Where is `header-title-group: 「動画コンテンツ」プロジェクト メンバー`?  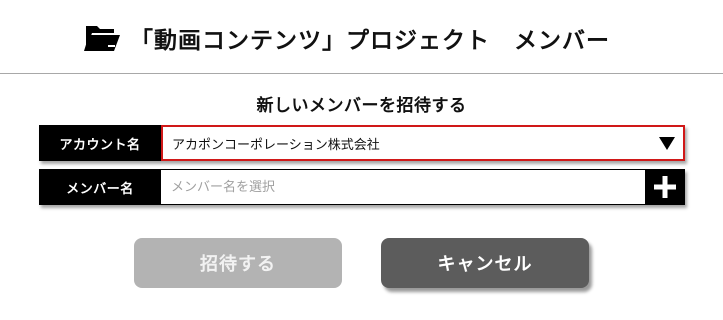 header-title-group: 「動画コンテンツ」プロジェクト メンバー is located at coordinates (347, 38).